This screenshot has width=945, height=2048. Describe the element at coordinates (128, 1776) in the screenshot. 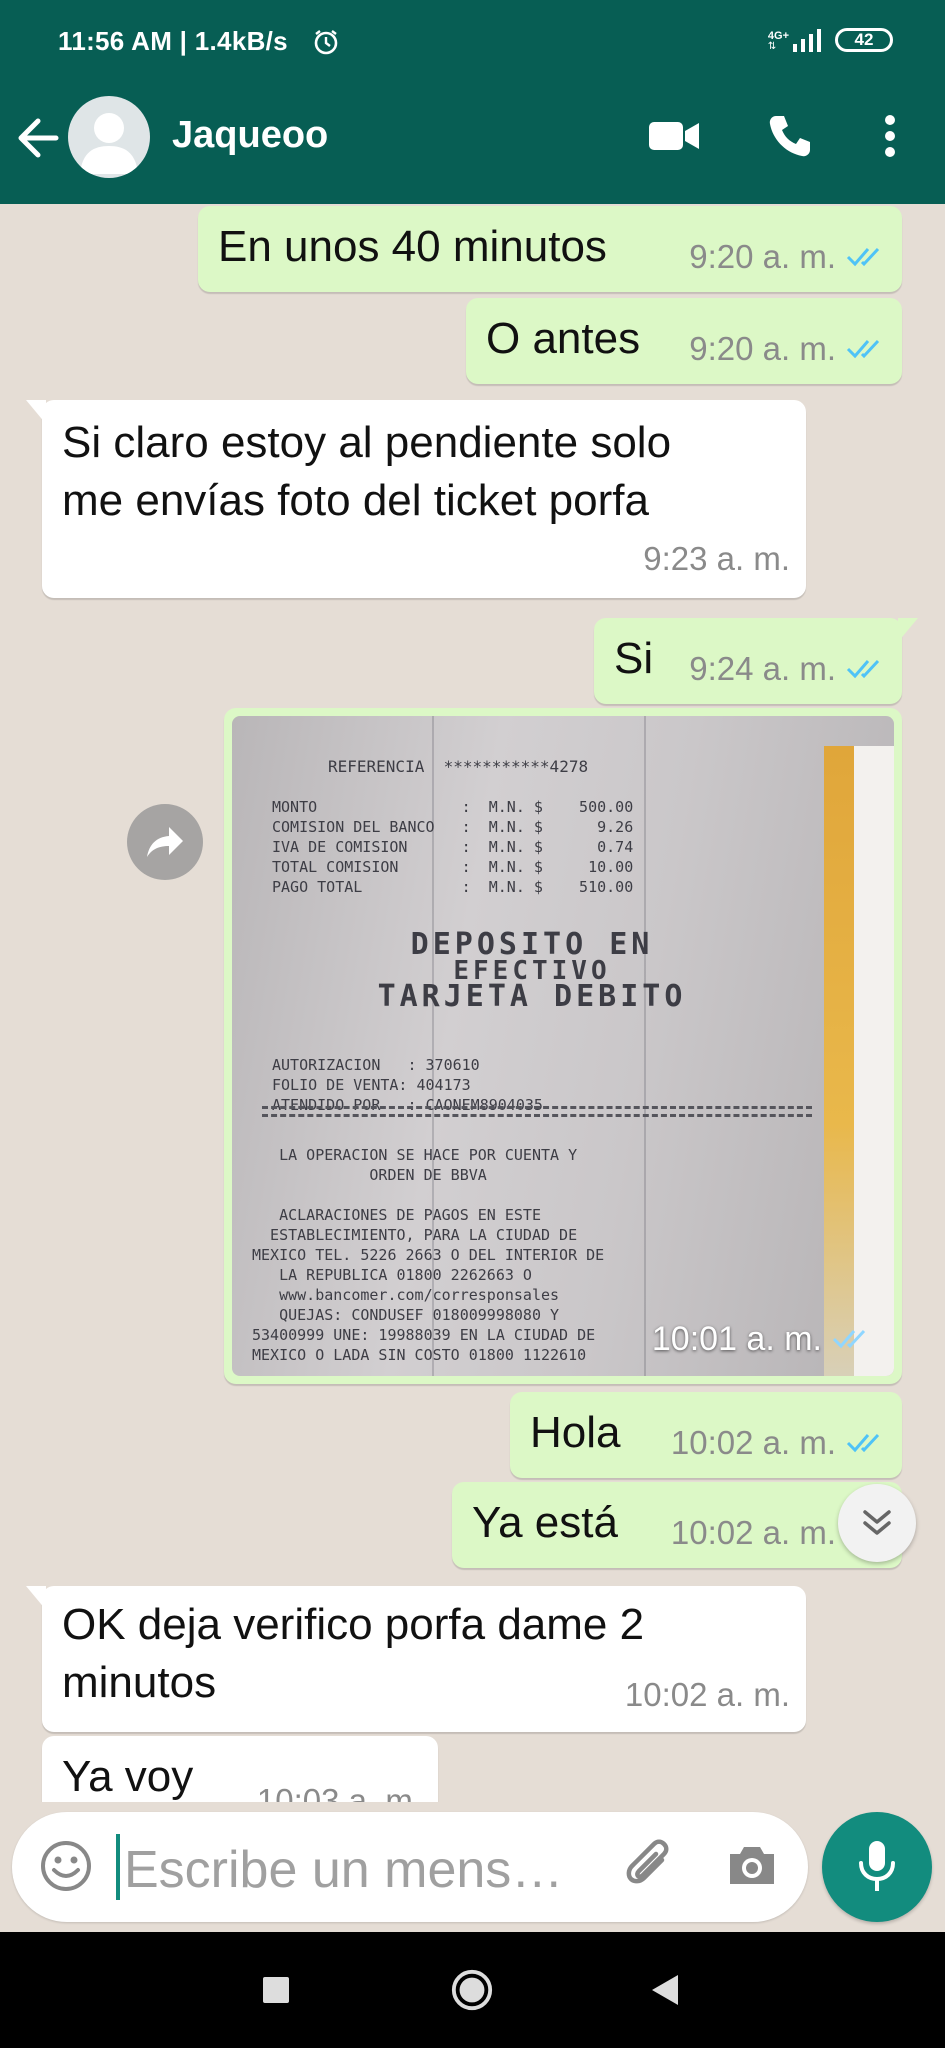

I see `message-text: Ya voy` at that location.